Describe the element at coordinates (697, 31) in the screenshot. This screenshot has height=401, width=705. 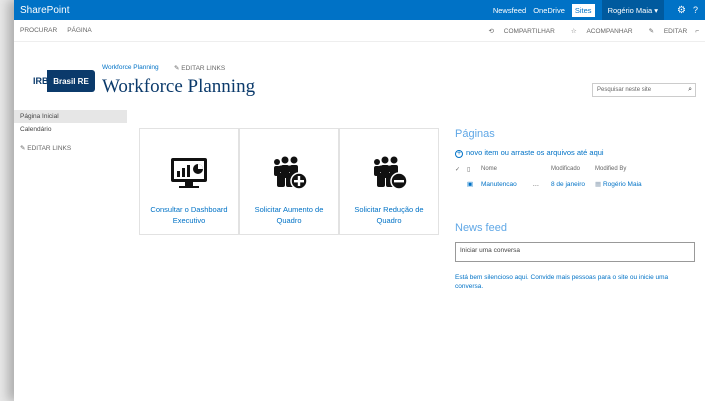
I see `focus-icon: ⌐` at that location.